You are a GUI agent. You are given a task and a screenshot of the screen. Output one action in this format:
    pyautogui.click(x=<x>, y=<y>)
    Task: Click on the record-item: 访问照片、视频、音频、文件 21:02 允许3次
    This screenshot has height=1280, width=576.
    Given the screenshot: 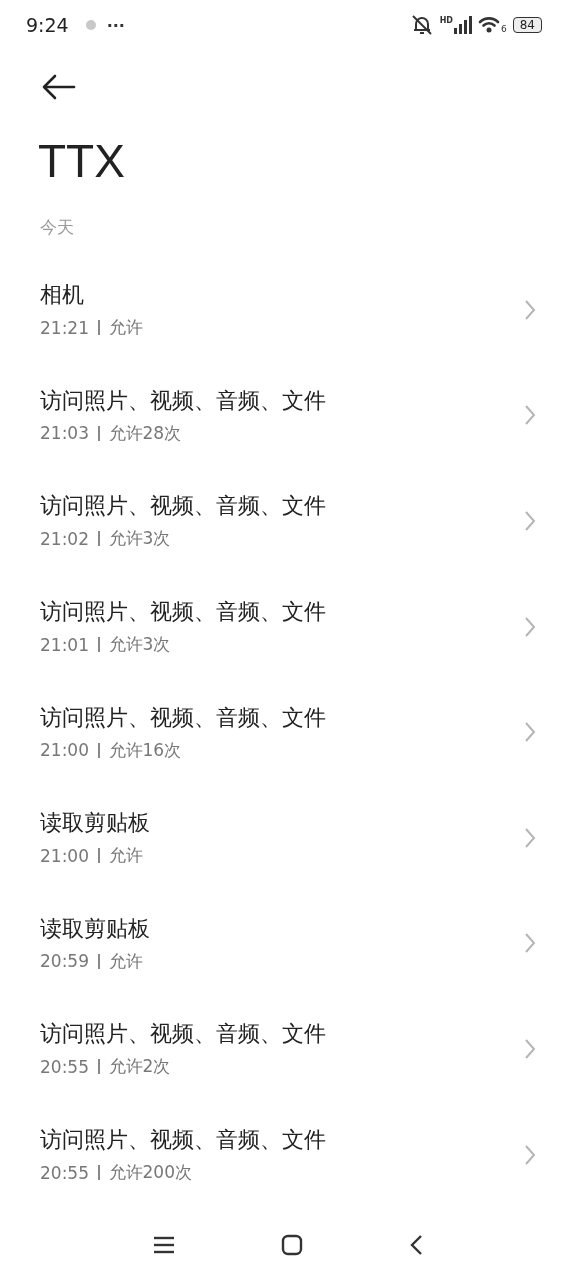 What is the action you would take?
    pyautogui.click(x=288, y=521)
    